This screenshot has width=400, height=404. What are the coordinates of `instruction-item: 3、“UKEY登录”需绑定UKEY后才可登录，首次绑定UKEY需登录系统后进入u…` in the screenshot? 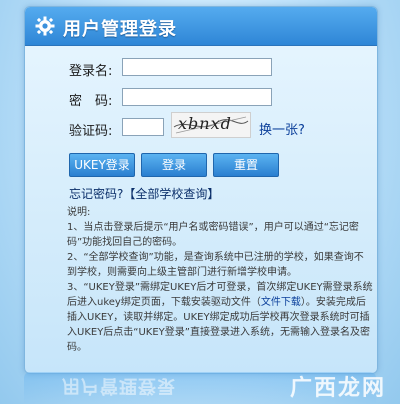 It's located at (220, 317).